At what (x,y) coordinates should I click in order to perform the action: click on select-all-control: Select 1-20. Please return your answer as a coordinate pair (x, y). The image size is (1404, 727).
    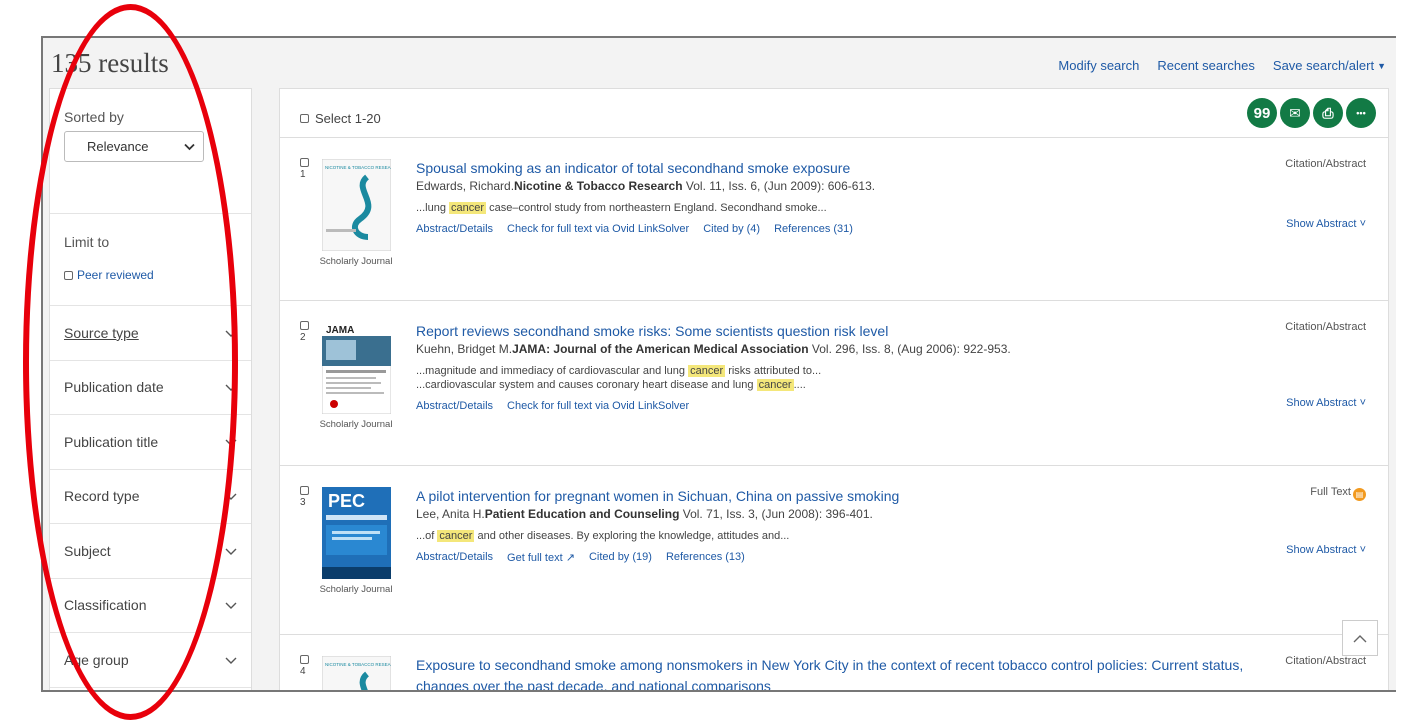
    Looking at the image, I should click on (340, 118).